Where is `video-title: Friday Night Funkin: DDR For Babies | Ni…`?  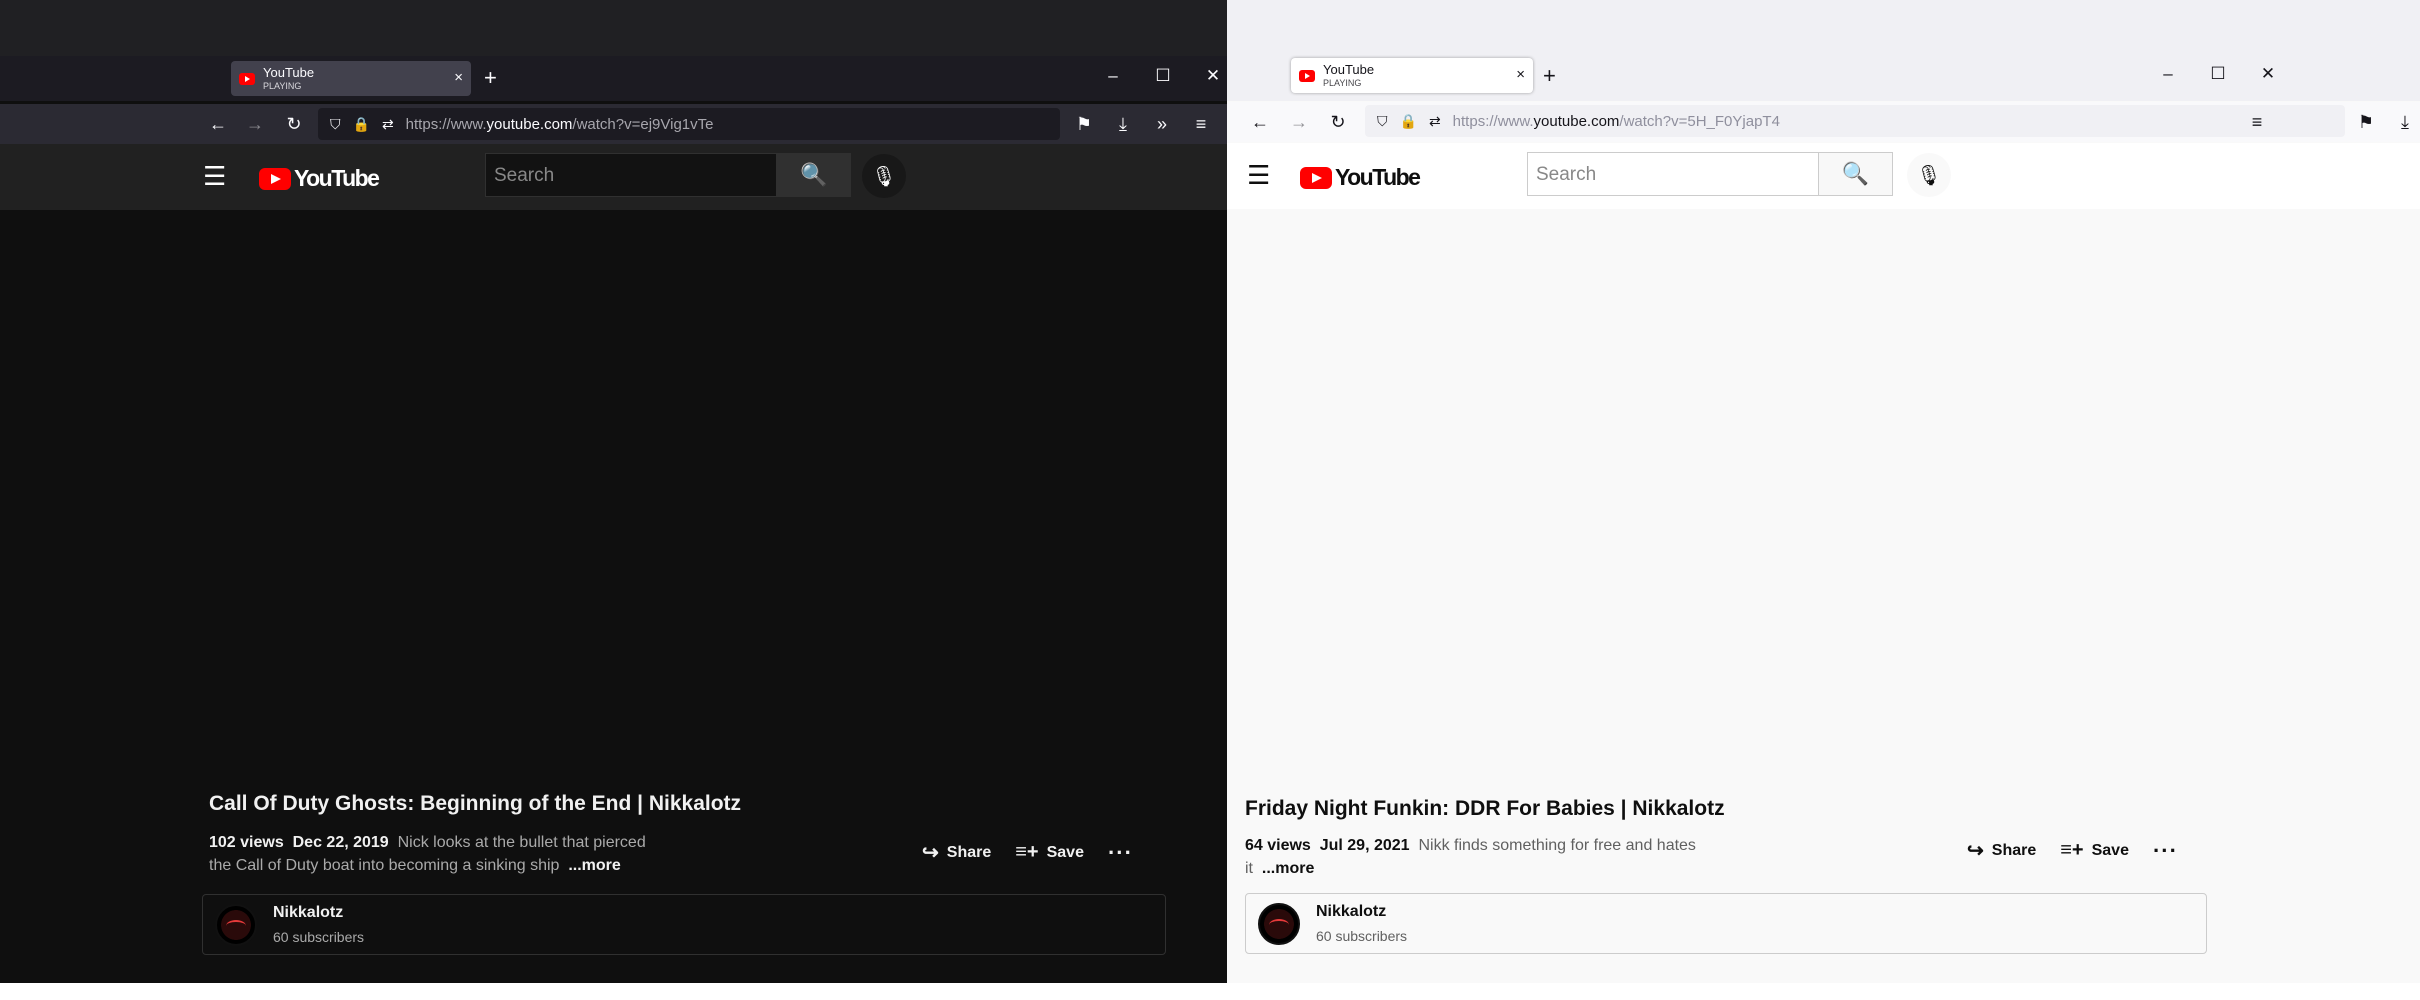
video-title: Friday Night Funkin: DDR For Babies | Ni… is located at coordinates (1485, 808).